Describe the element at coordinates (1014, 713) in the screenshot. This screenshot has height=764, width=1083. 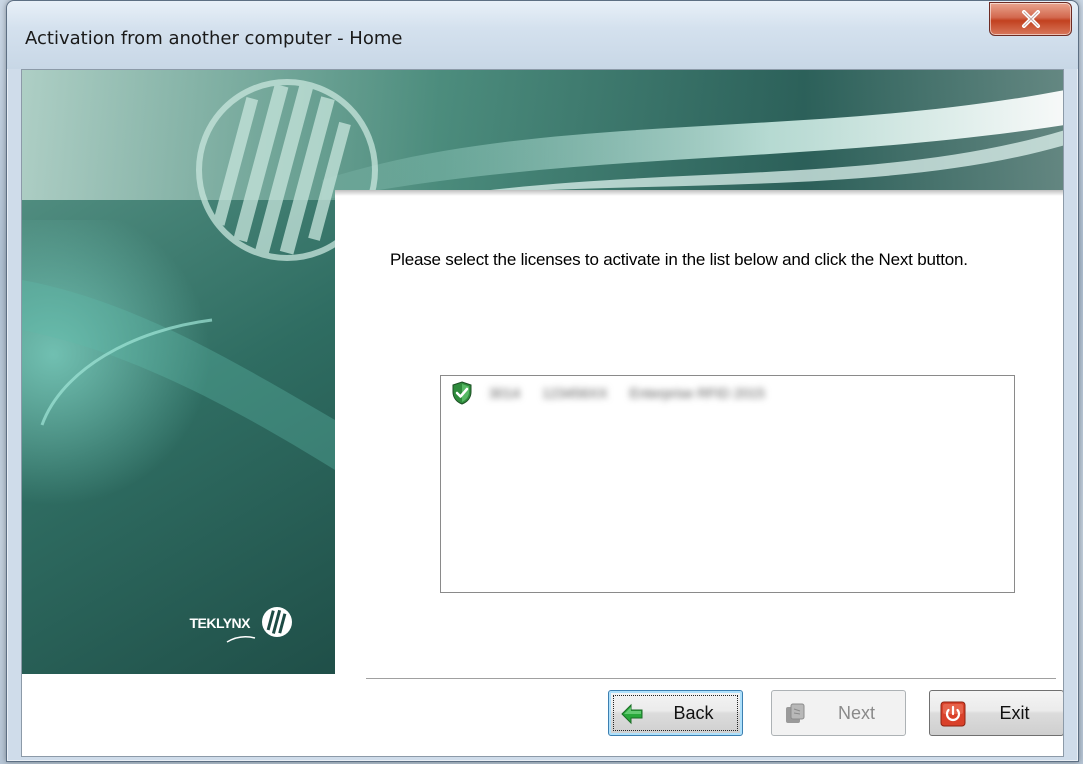
I see `exit-button-label: Exit` at that location.